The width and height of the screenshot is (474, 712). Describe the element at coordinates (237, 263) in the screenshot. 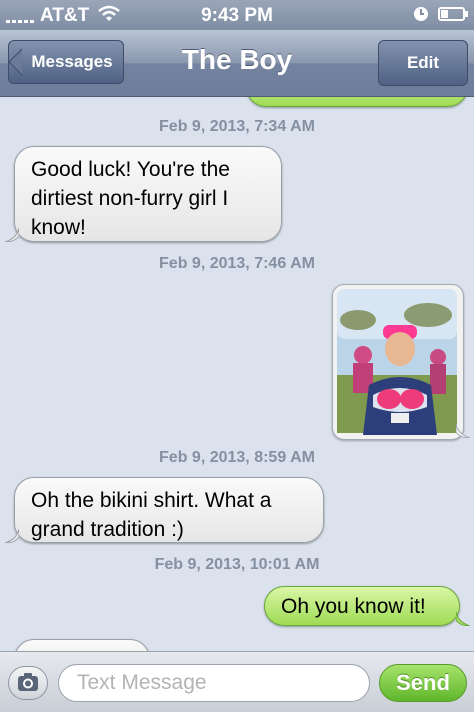

I see `timestamp: Feb 9, 2013, 7:46 AM` at that location.